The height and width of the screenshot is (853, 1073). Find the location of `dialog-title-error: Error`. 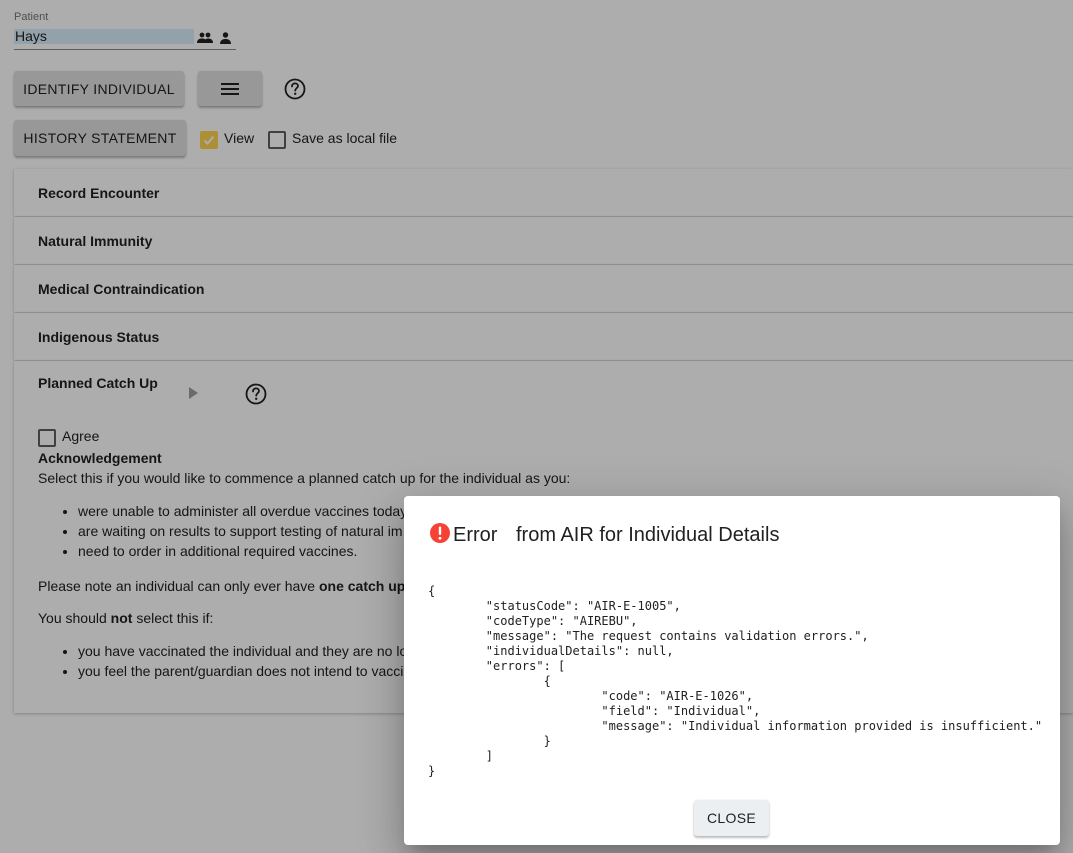

dialog-title-error: Error is located at coordinates (475, 535).